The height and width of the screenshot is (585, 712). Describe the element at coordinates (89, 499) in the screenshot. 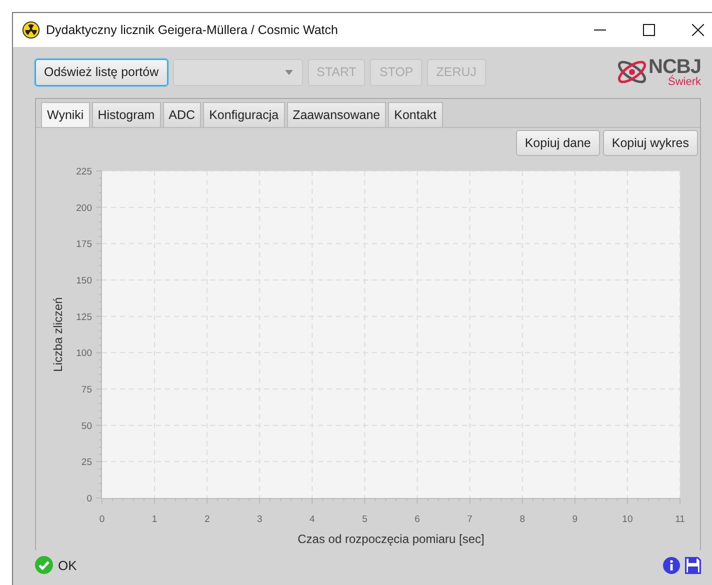

I see `y-tick-label: 0` at that location.